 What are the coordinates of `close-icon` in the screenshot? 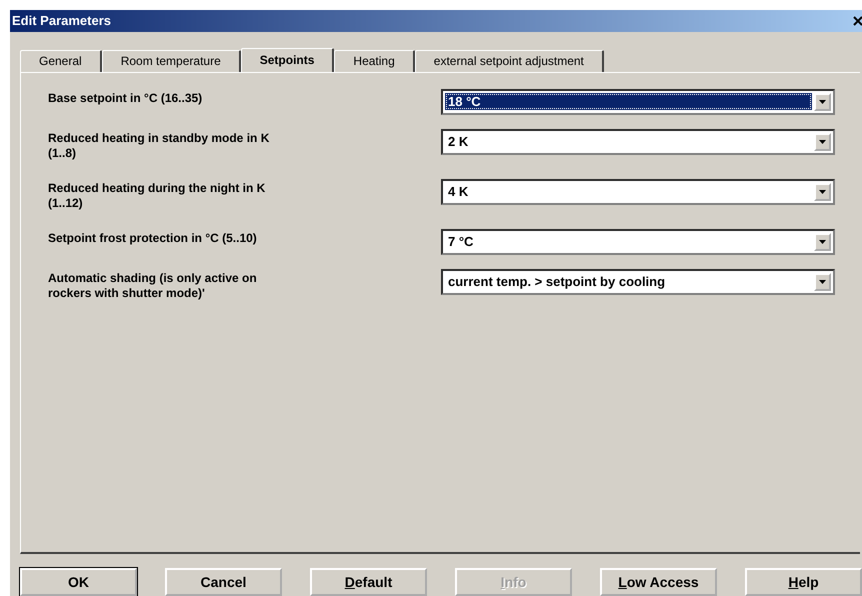 It's located at (857, 21).